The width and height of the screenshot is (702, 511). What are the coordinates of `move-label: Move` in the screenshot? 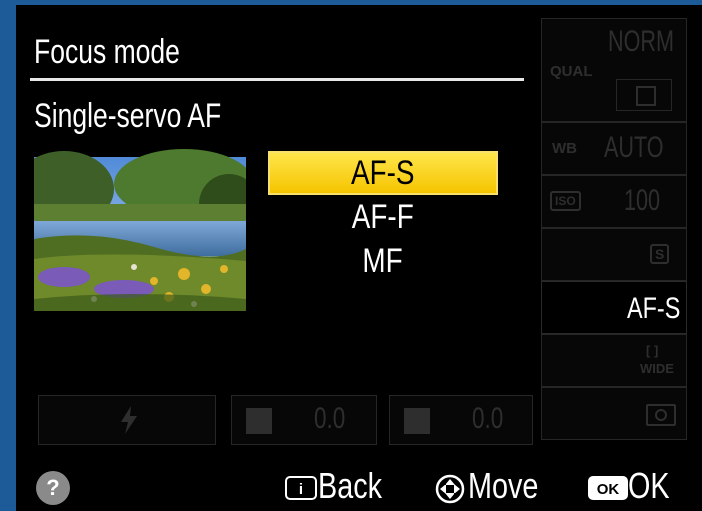 It's located at (503, 486).